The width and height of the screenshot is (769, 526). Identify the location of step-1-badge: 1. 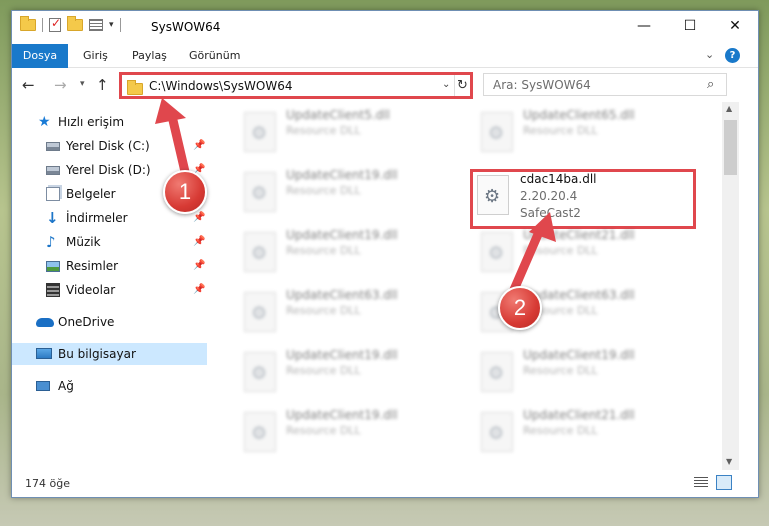
(185, 192).